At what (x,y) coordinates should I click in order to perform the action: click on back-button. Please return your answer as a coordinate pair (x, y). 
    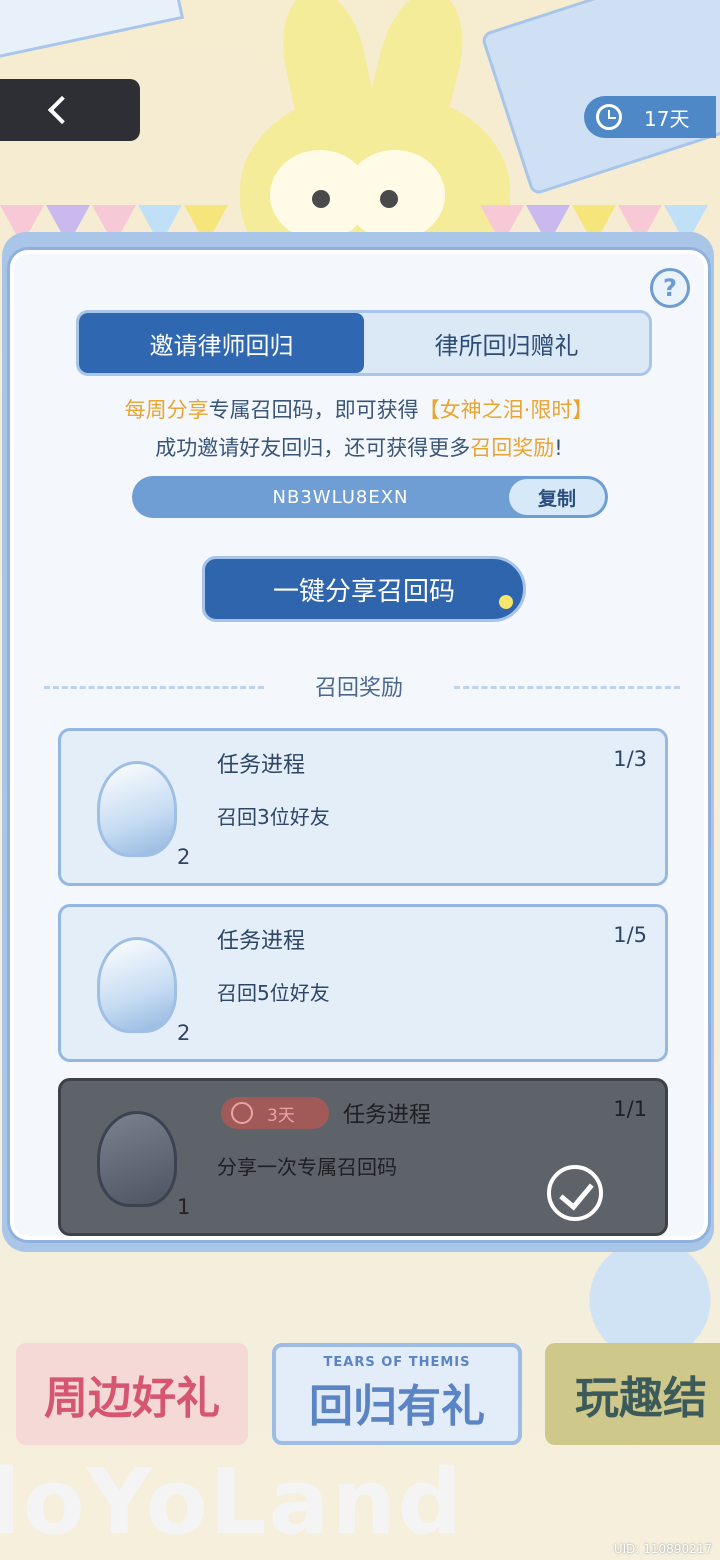
    Looking at the image, I should click on (70, 110).